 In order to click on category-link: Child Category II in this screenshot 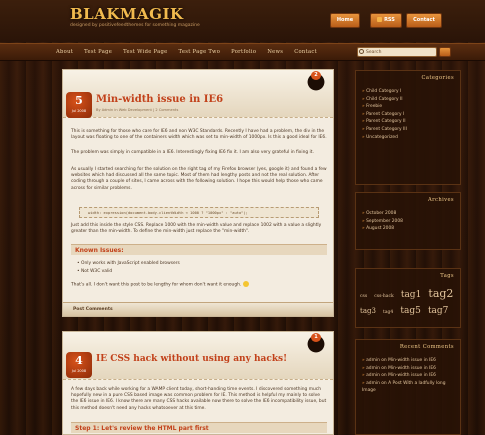, I will do `click(384, 100)`.